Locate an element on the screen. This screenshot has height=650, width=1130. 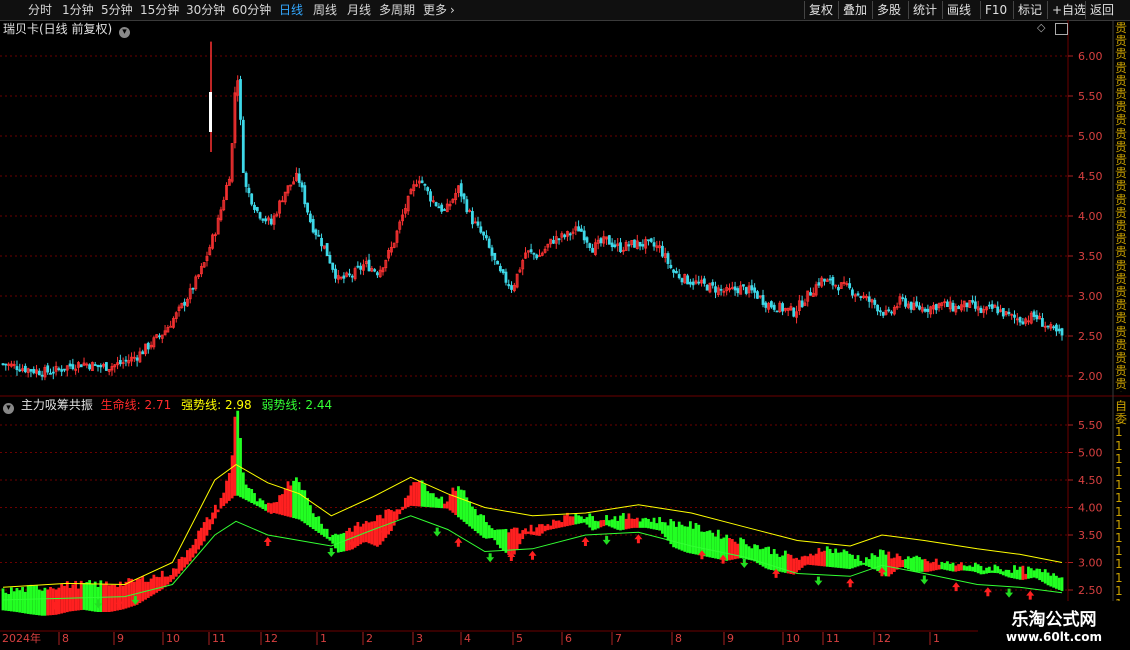
watermark-url: www.60lt.com is located at coordinates (1054, 637).